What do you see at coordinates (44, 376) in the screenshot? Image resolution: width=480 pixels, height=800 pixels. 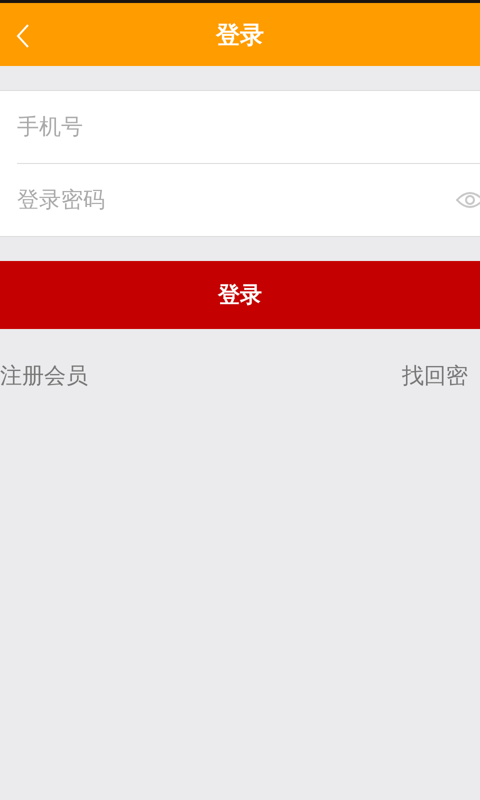 I see `register-link: 注册会员` at bounding box center [44, 376].